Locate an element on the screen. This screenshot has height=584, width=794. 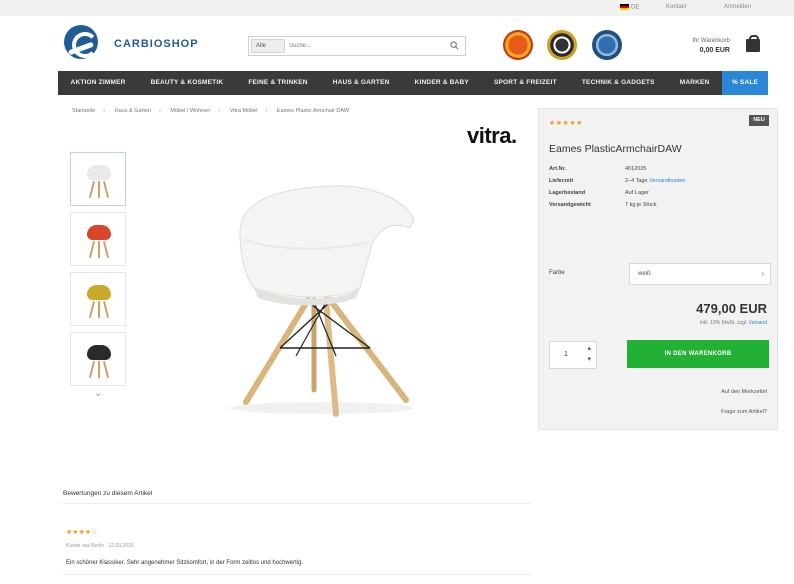
quality-seal-icon is located at coordinates (607, 45).